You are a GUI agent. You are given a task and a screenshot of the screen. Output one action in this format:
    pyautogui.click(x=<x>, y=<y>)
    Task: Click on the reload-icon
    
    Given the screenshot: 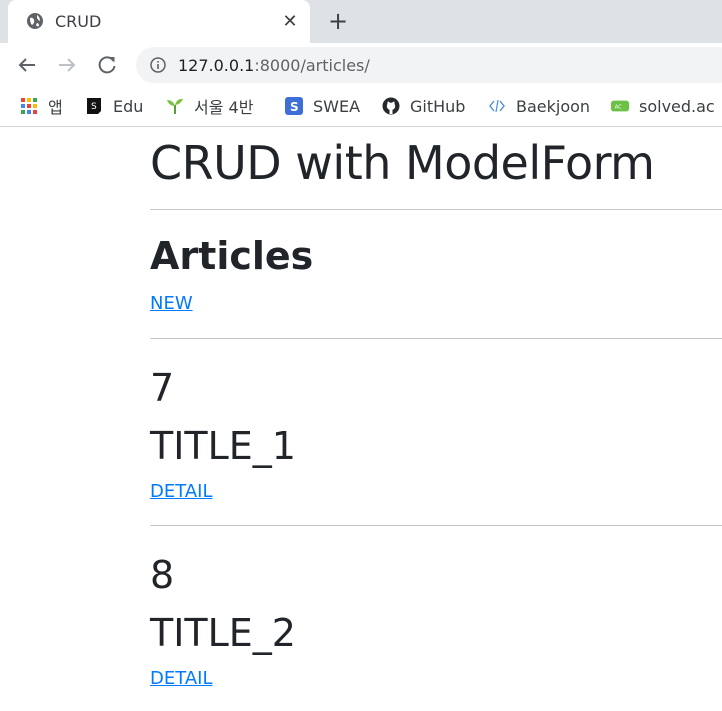 What is the action you would take?
    pyautogui.click(x=107, y=65)
    